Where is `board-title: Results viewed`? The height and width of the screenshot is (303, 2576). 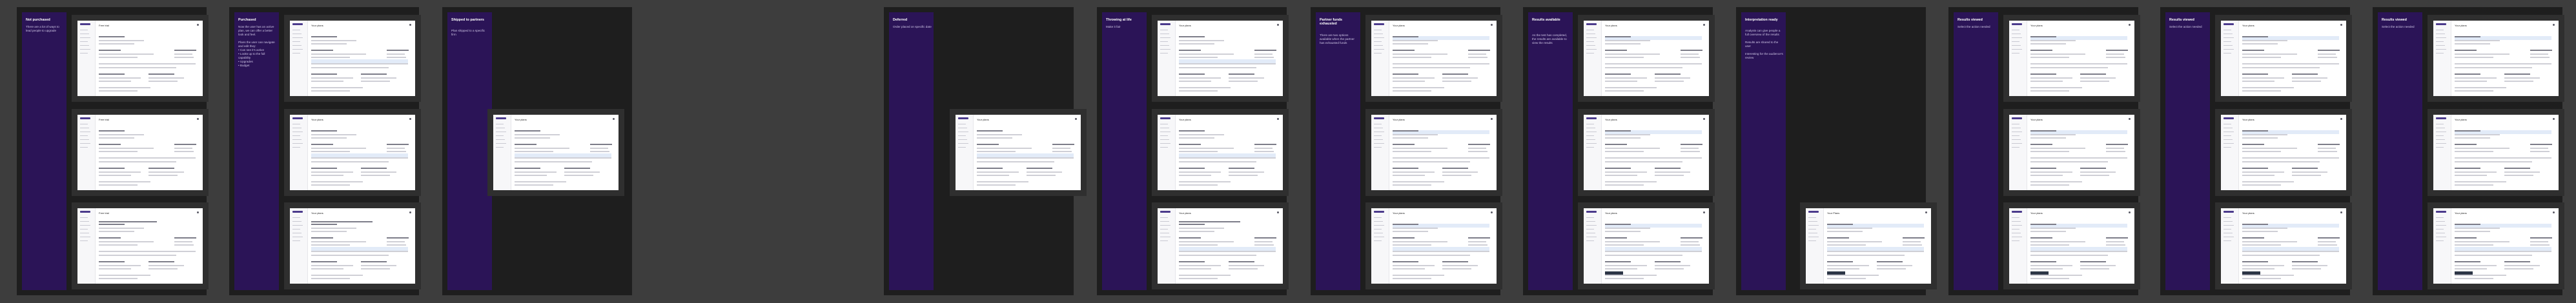
board-title: Results viewed is located at coordinates (2395, 20).